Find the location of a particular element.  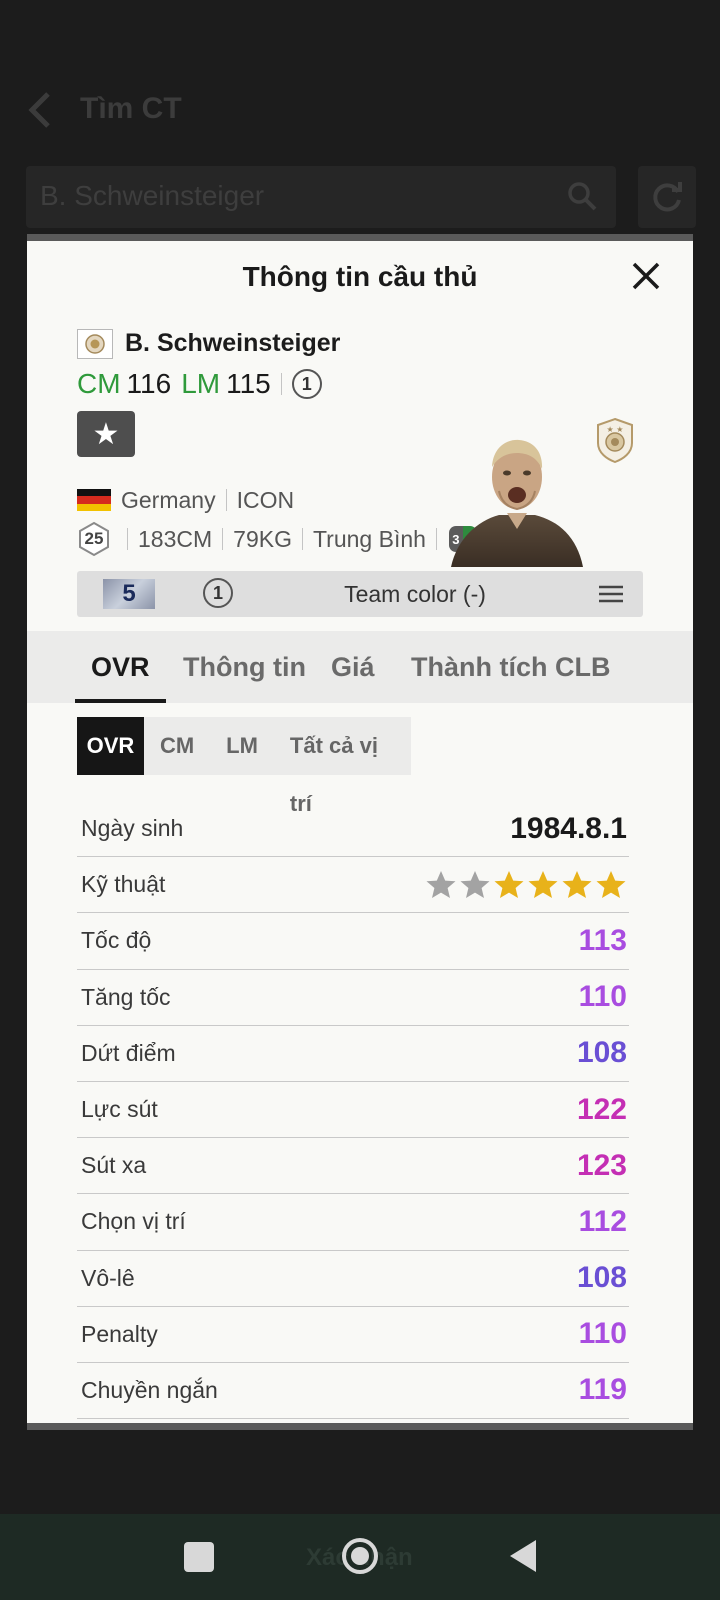

recent-apps-icon is located at coordinates (199, 1557).